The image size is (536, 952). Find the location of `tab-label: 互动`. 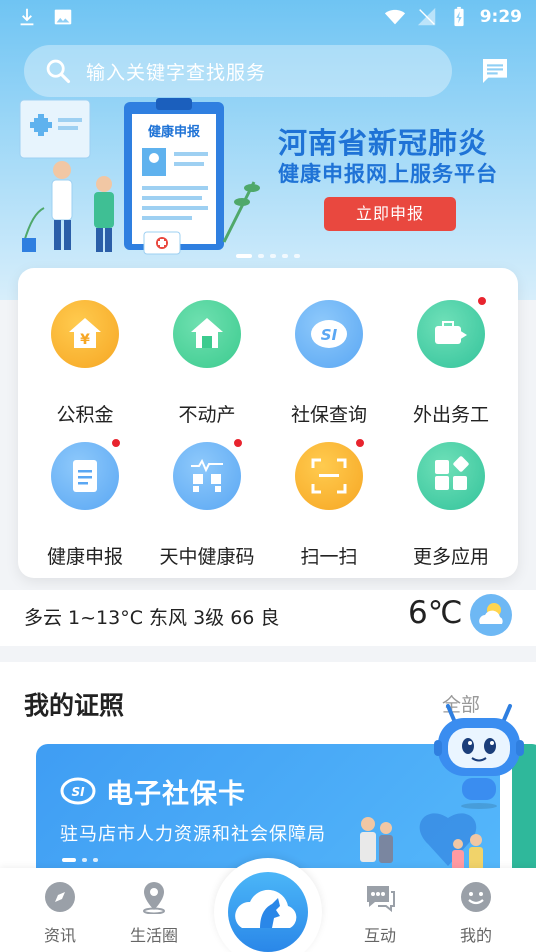

tab-label: 互动 is located at coordinates (379, 935).